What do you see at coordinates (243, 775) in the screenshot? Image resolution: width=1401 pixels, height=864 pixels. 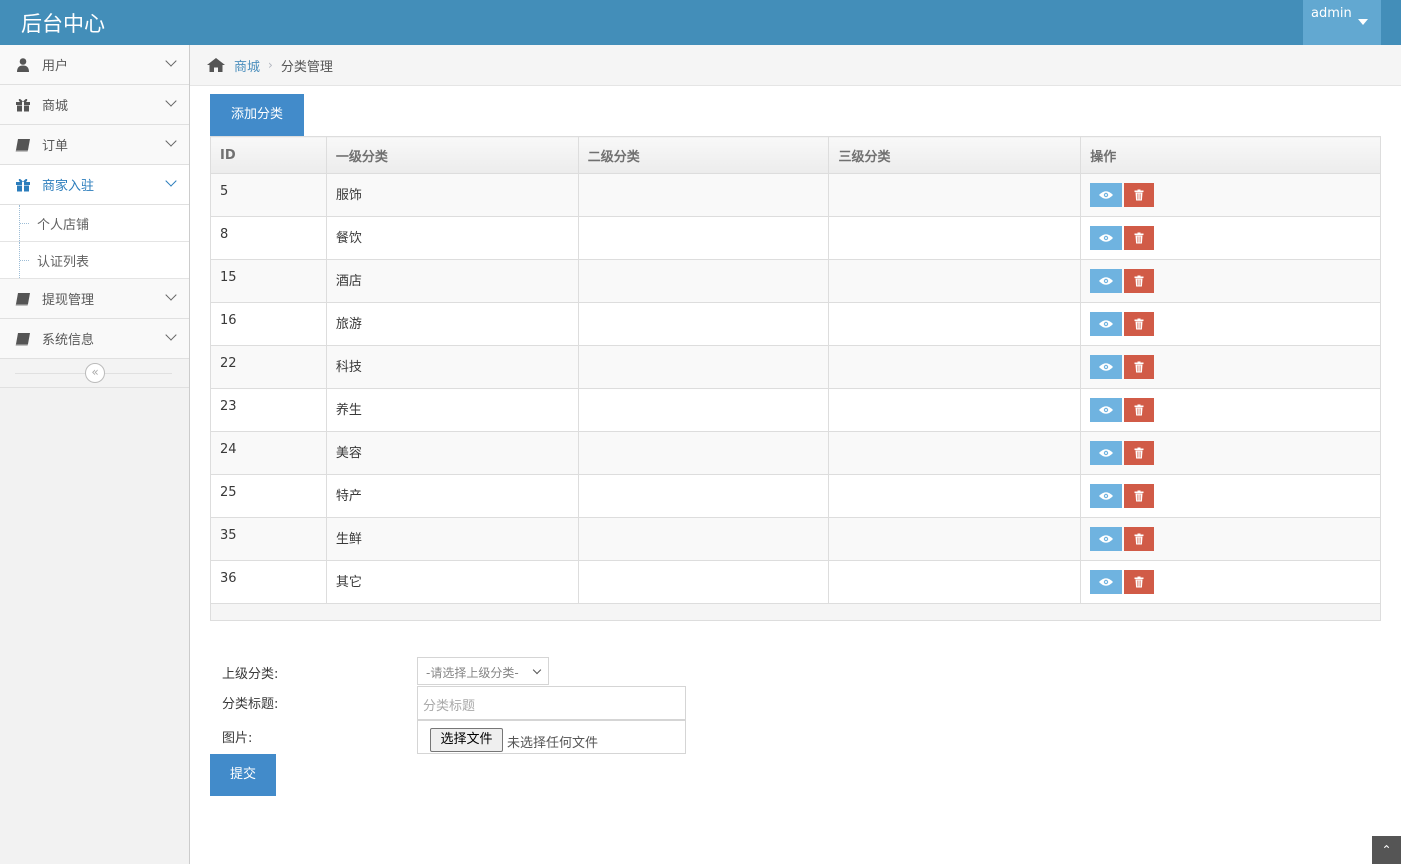 I see `submit-button: 提交` at bounding box center [243, 775].